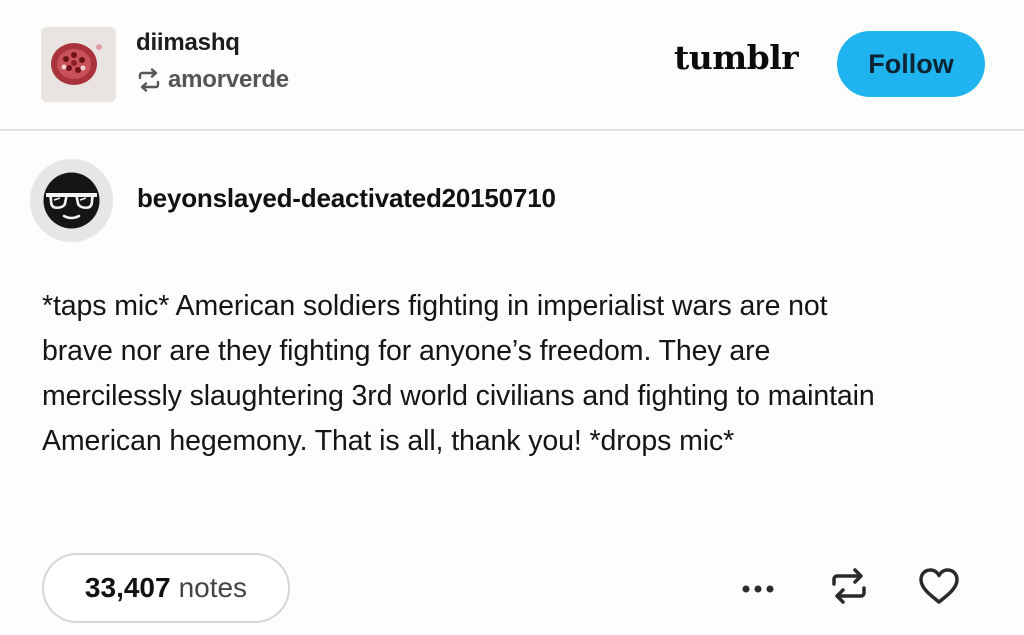 This screenshot has height=635, width=1024. I want to click on sunglasses-icon, so click(71, 200).